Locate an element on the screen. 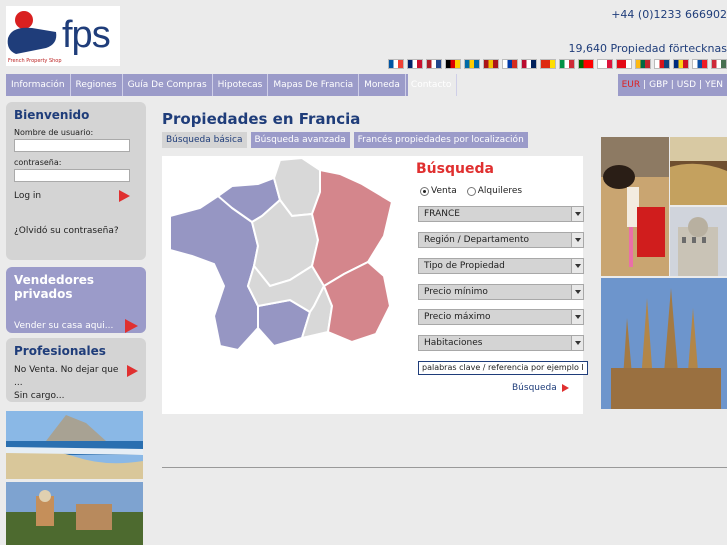 This screenshot has width=727, height=545. radio-sale-dot is located at coordinates (424, 191).